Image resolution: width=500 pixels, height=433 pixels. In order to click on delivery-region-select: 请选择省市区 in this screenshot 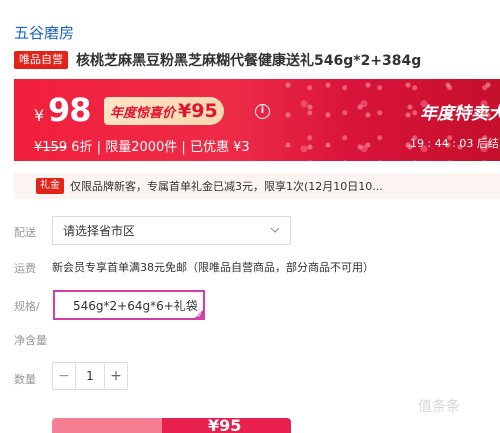, I will do `click(171, 230)`.